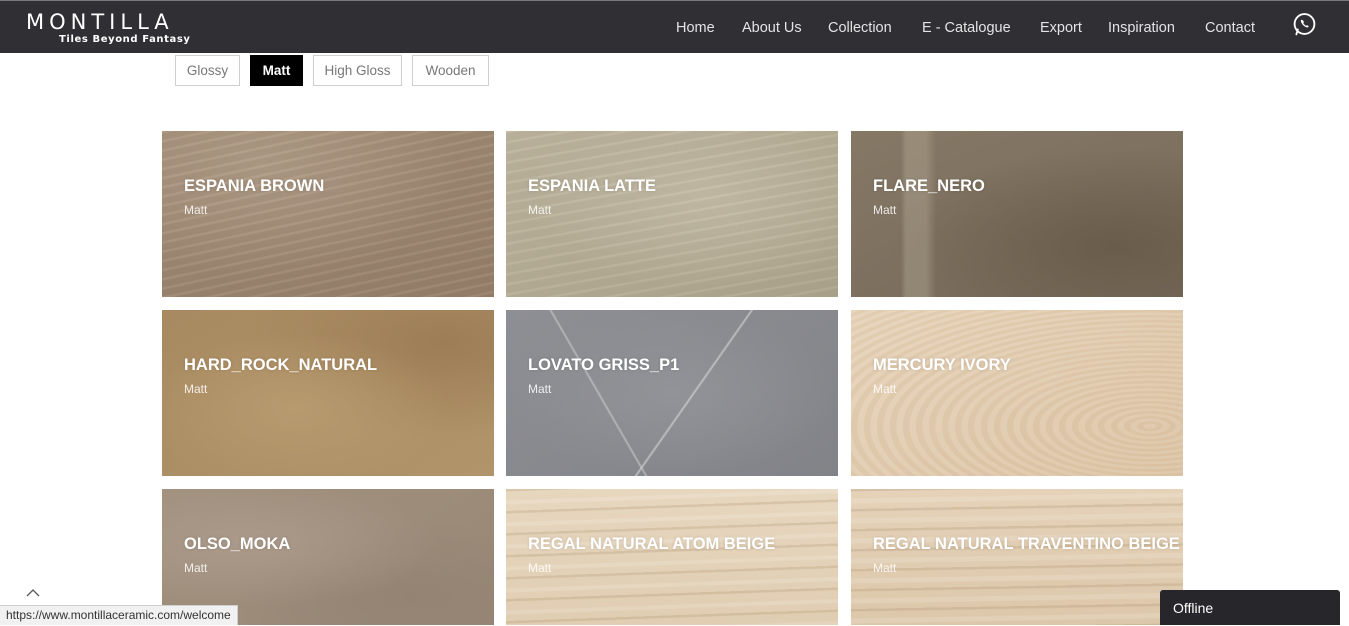 The height and width of the screenshot is (626, 1349). Describe the element at coordinates (1141, 28) in the screenshot. I see `nav-inspiration: Inspiration` at that location.